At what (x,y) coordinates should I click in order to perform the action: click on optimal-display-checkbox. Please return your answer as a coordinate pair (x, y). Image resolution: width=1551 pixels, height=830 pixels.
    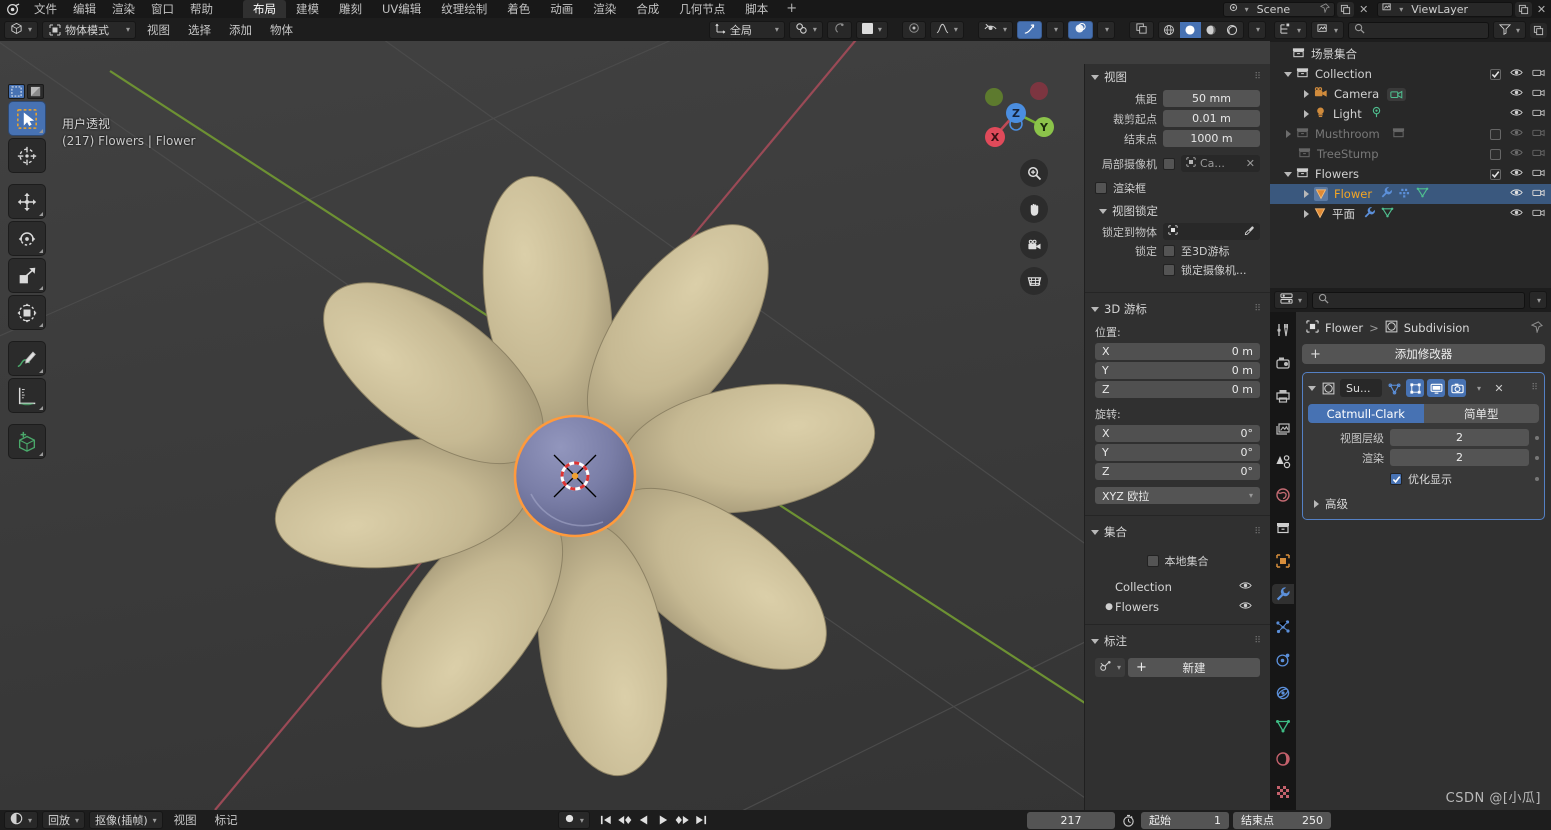
    Looking at the image, I should click on (1396, 479).